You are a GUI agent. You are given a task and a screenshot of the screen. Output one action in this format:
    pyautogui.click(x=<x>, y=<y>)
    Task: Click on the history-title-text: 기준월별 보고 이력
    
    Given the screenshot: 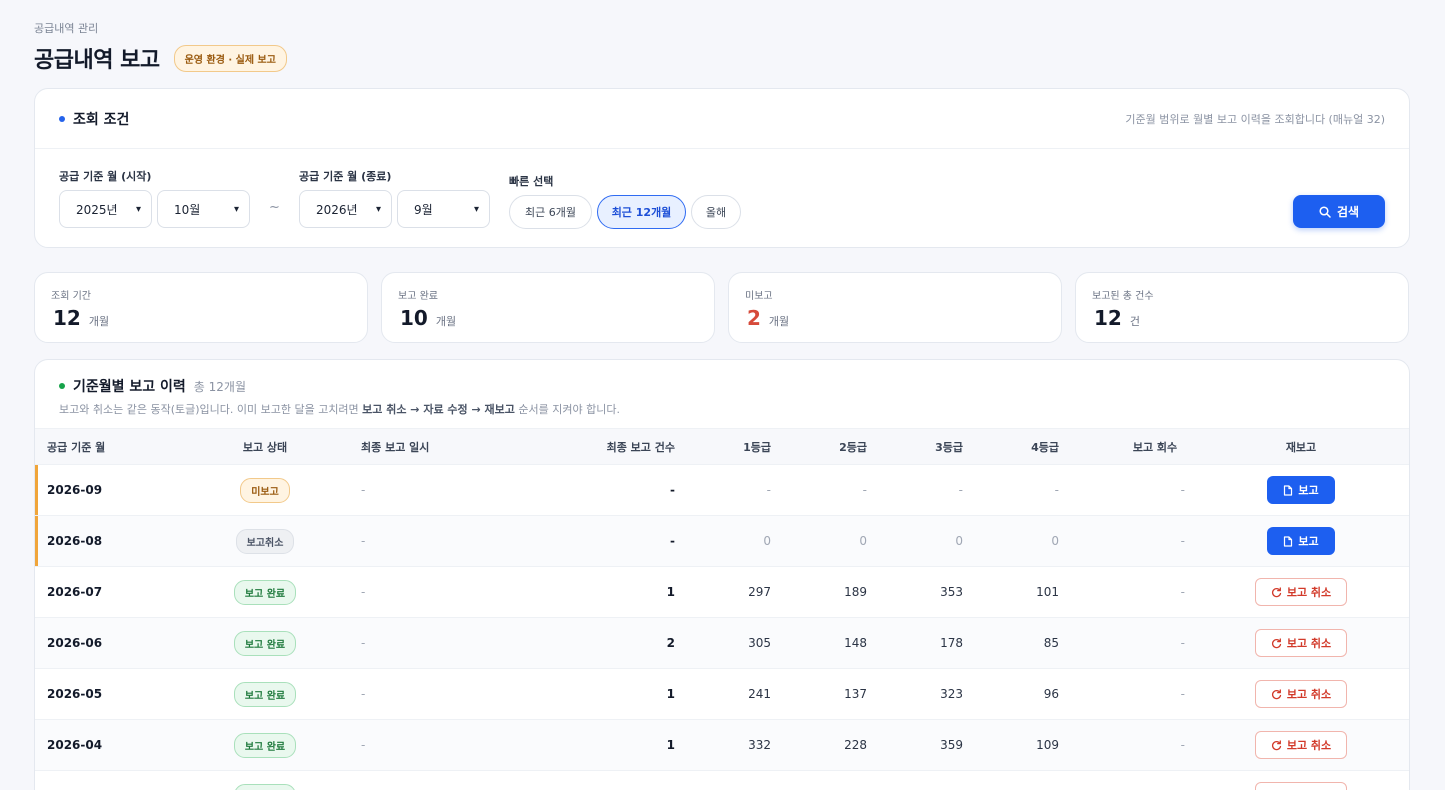 What is the action you would take?
    pyautogui.click(x=129, y=387)
    